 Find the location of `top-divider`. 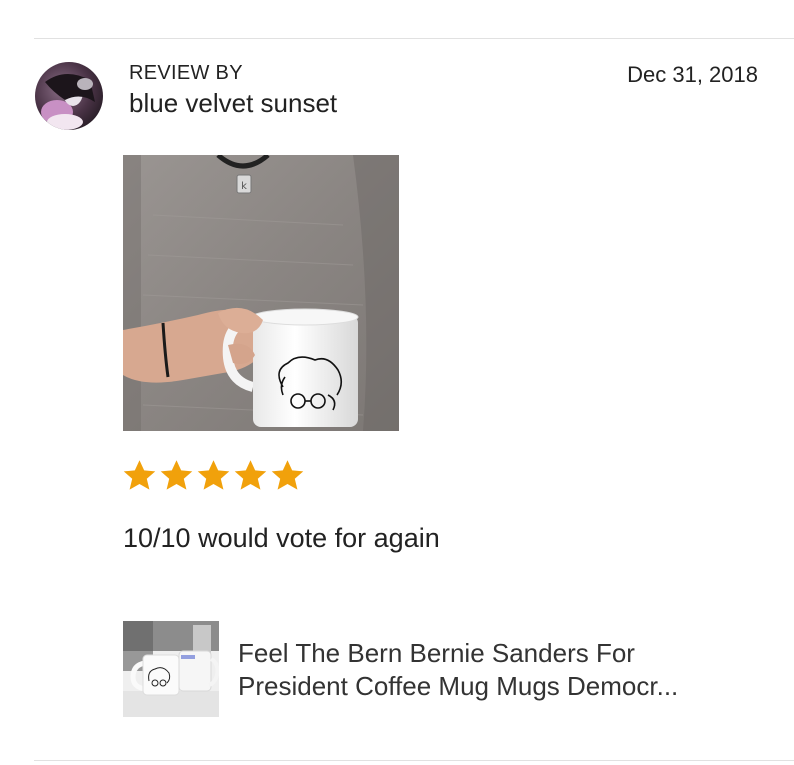

top-divider is located at coordinates (414, 38).